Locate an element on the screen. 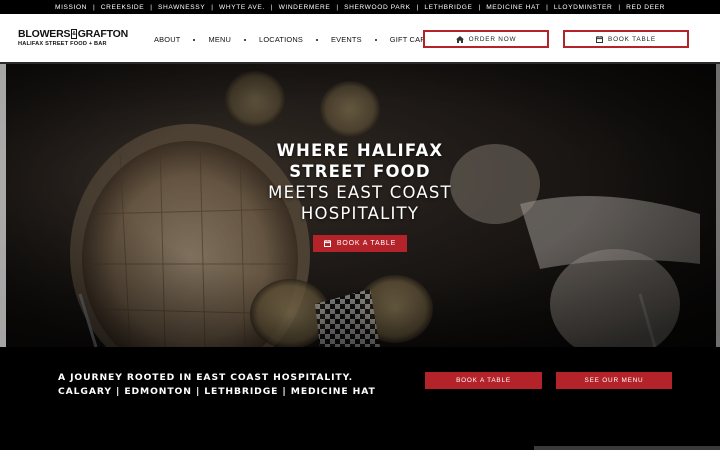 The image size is (720, 450). logo-wordmark: BLOWERS & GRAFTON is located at coordinates (73, 34).